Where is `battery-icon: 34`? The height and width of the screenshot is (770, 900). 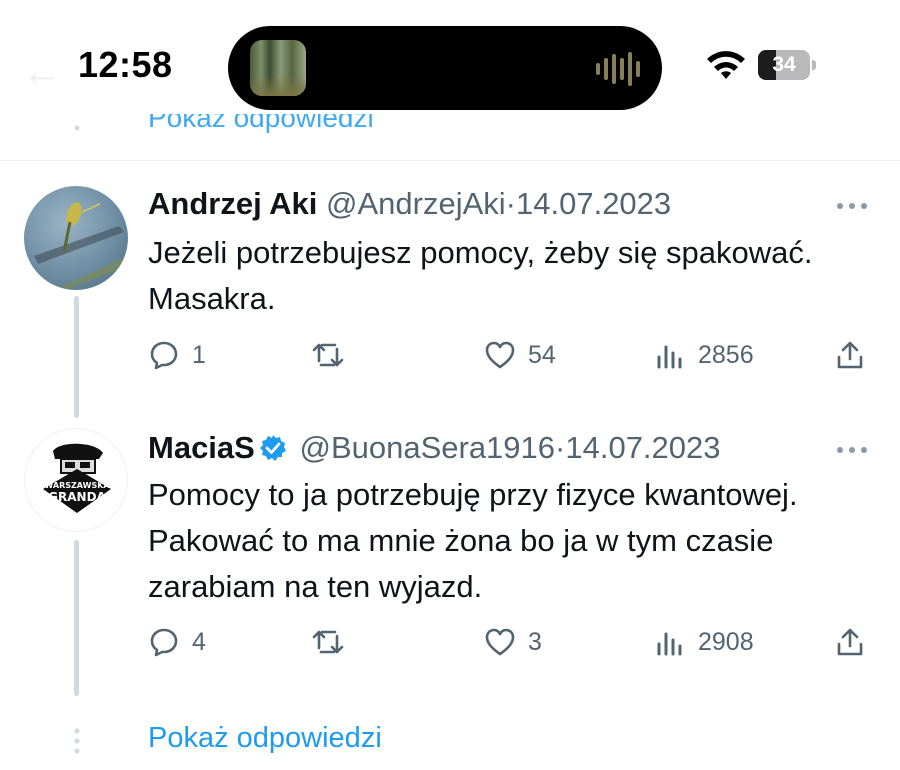 battery-icon: 34 is located at coordinates (788, 65).